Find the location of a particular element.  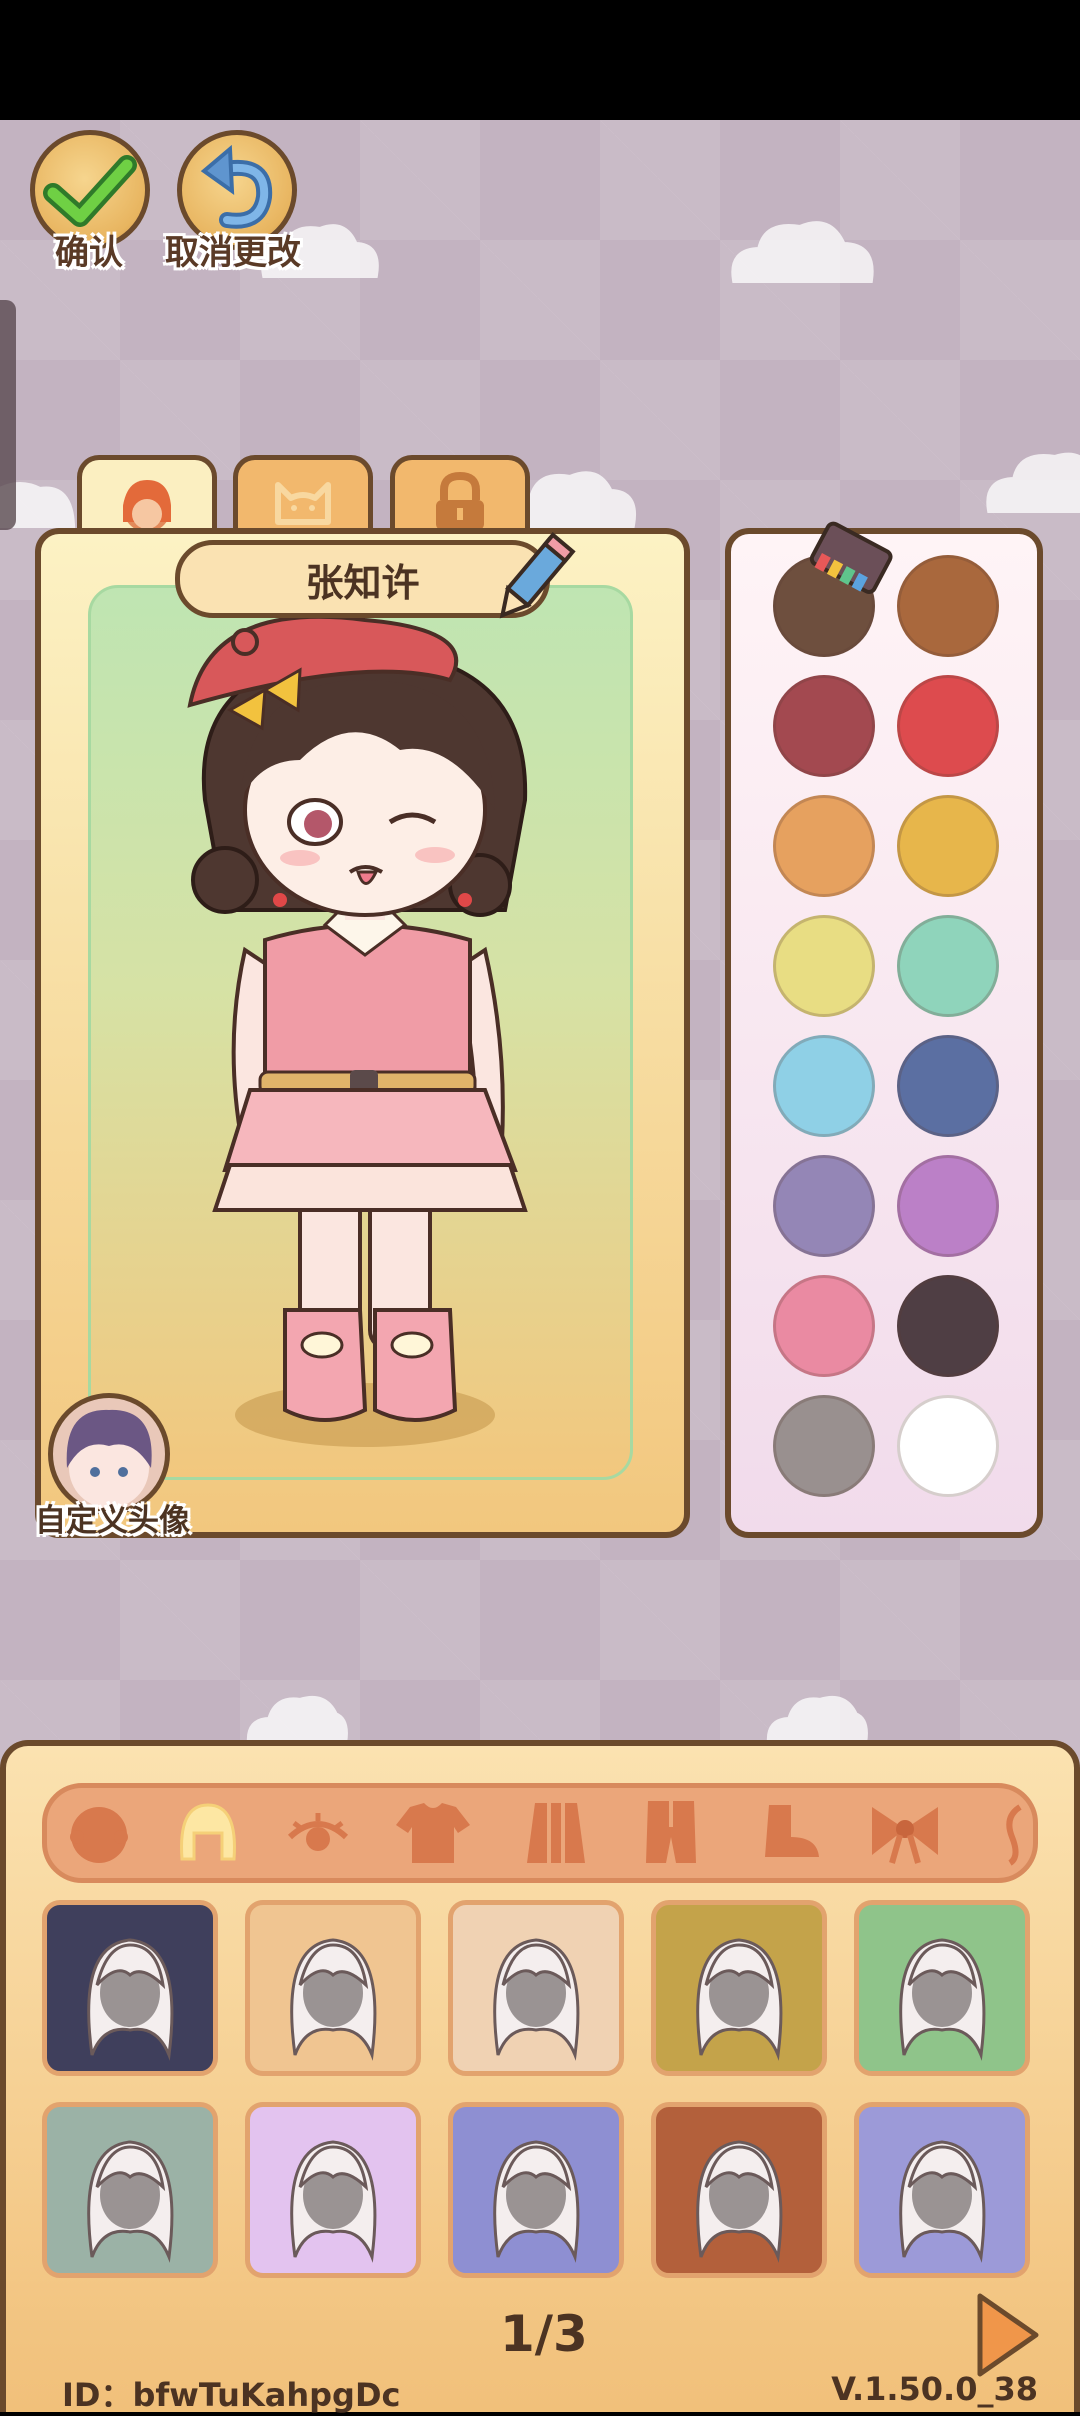

custom-avatar-label: 自定义头像 is located at coordinates (112, 1521).